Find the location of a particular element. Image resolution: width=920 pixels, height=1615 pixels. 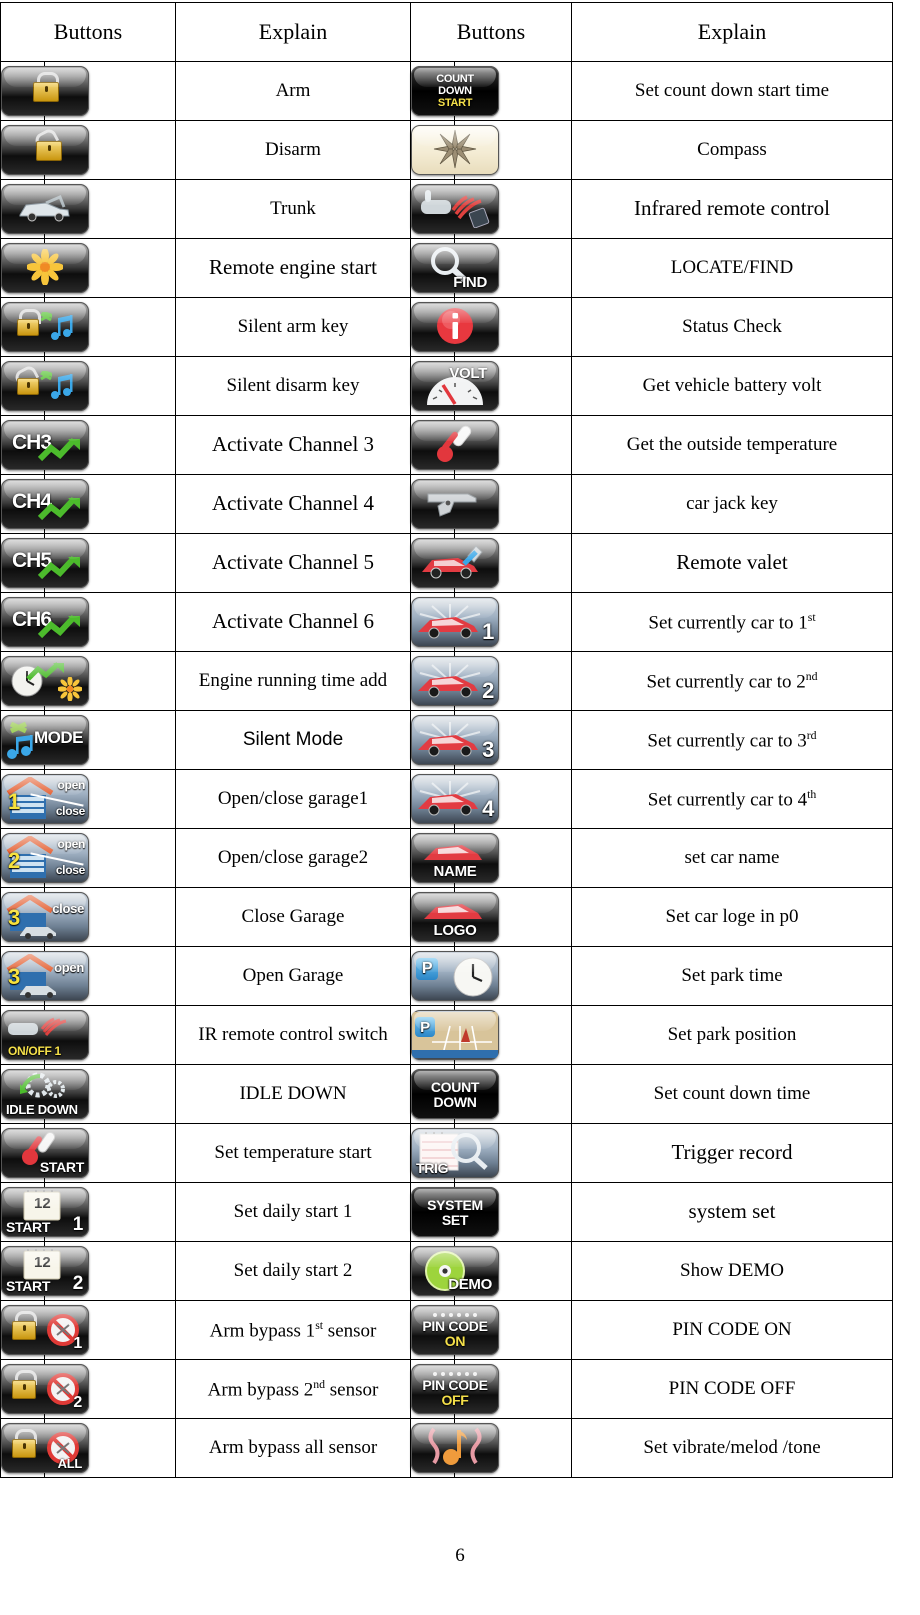

arm-bypass-1-icon-button: 1 is located at coordinates (45, 1330).